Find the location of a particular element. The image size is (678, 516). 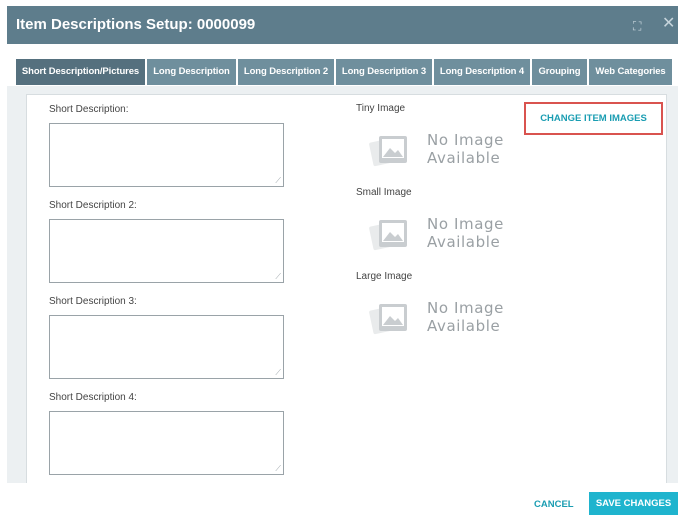

tab-web-categories: Web Categories is located at coordinates (630, 72).